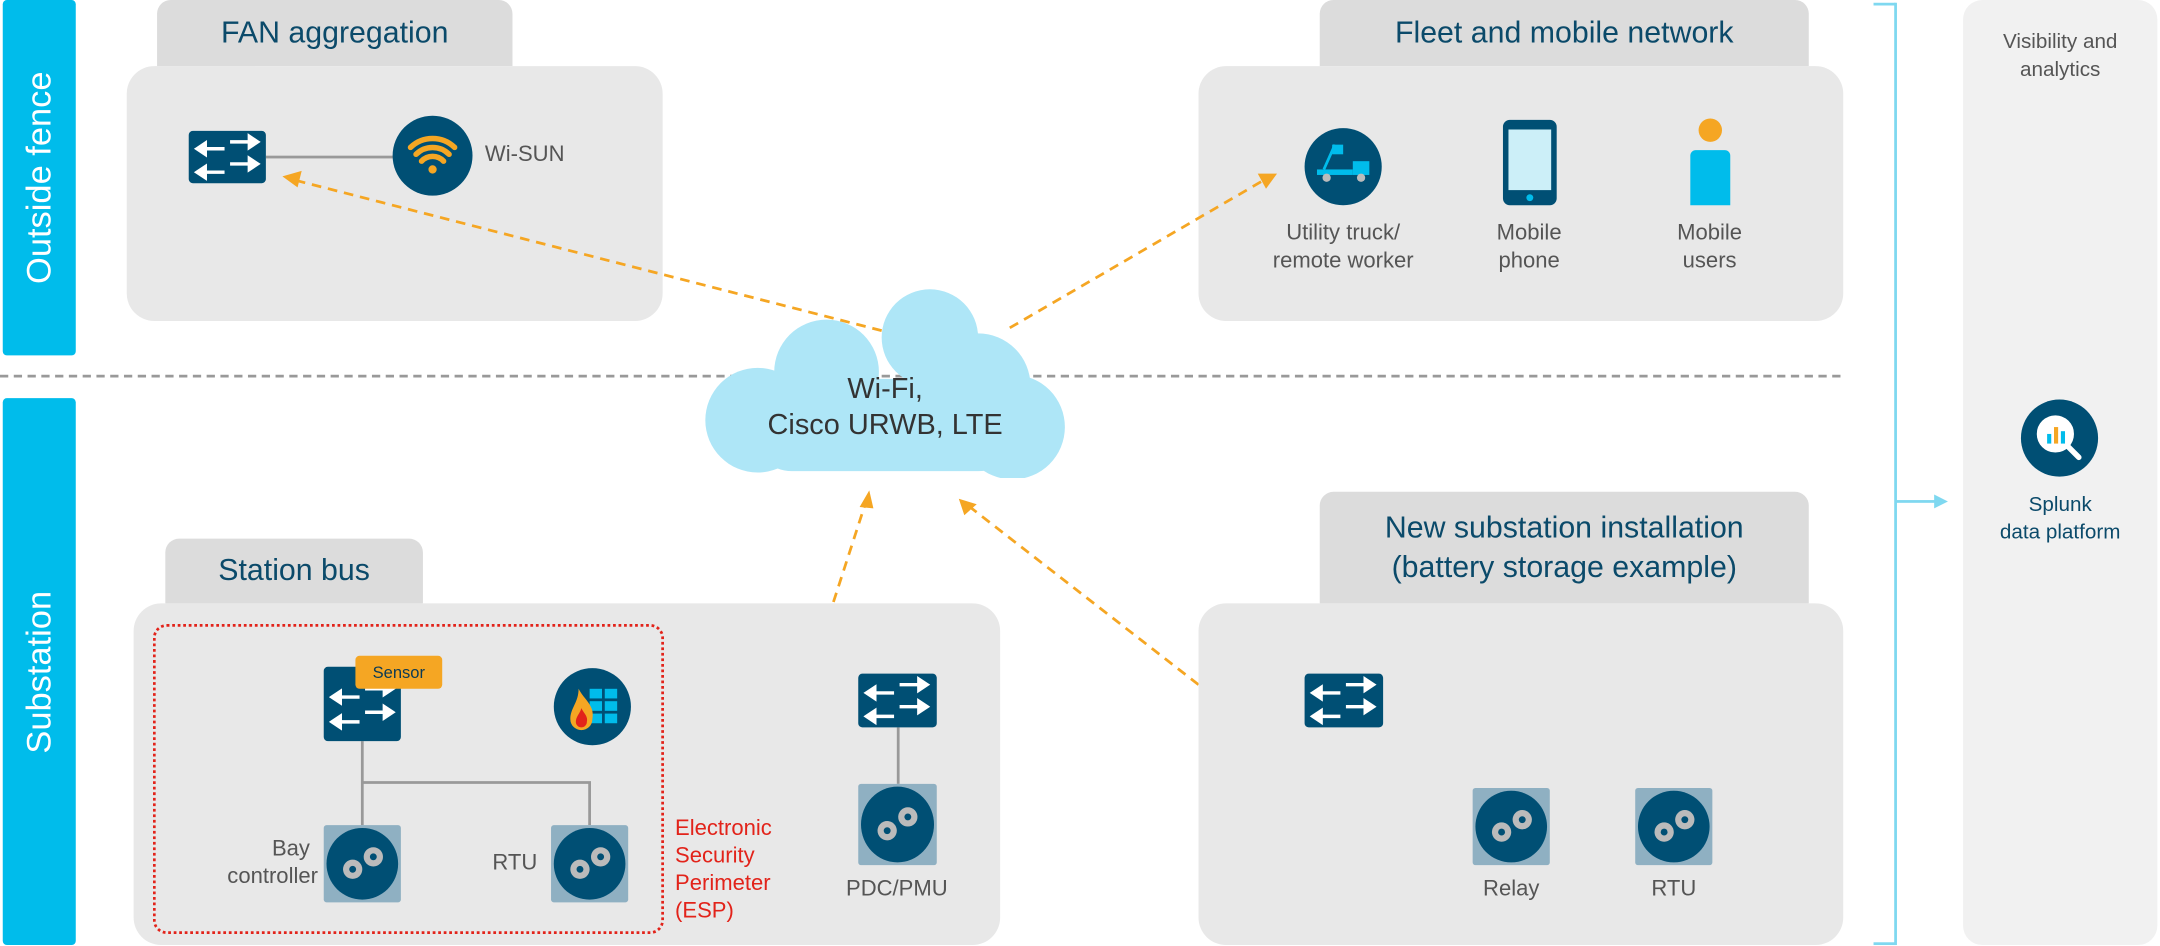 The height and width of the screenshot is (946, 2160). What do you see at coordinates (592, 707) in the screenshot?
I see `firewall-icon` at bounding box center [592, 707].